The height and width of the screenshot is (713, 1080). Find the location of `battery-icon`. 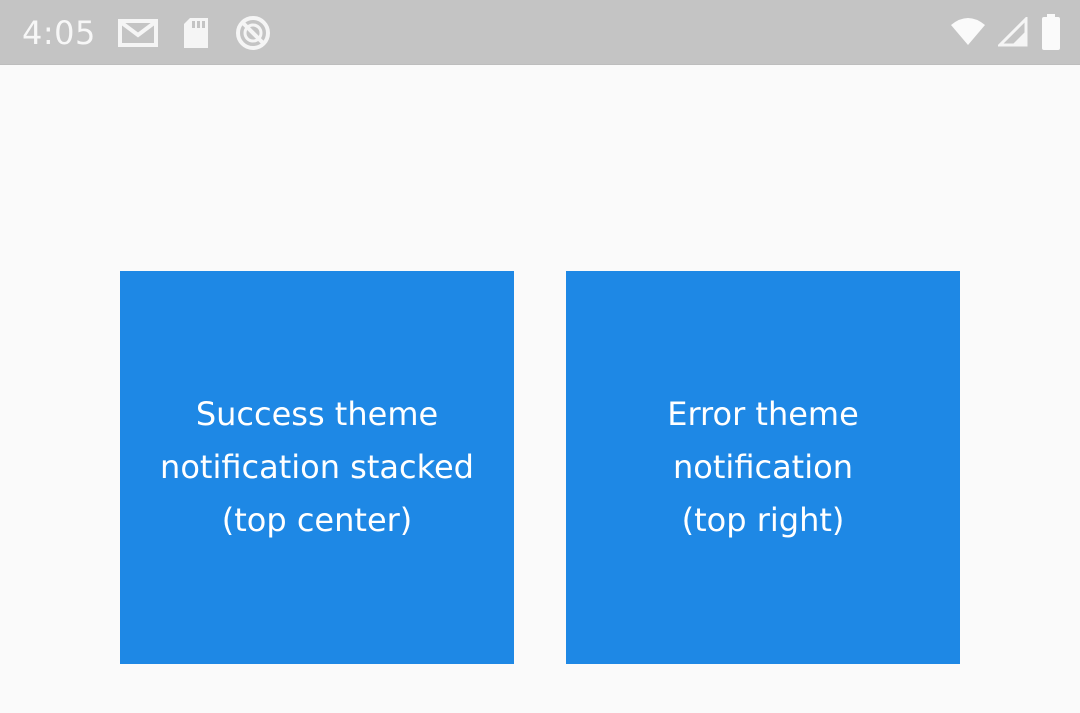

battery-icon is located at coordinates (1051, 32).